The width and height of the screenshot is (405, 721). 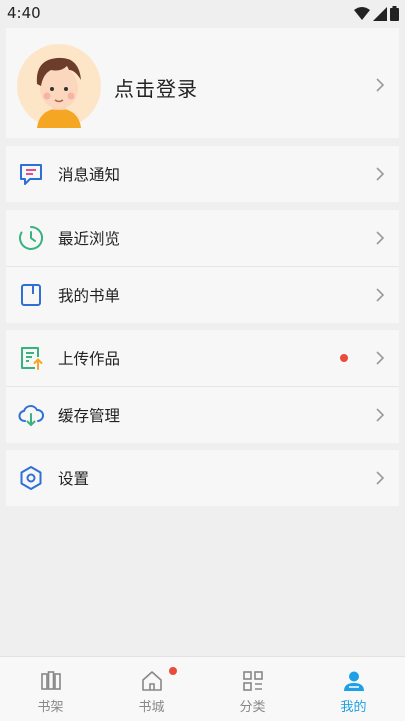 What do you see at coordinates (202, 83) in the screenshot?
I see `profile-card: 点击登录` at bounding box center [202, 83].